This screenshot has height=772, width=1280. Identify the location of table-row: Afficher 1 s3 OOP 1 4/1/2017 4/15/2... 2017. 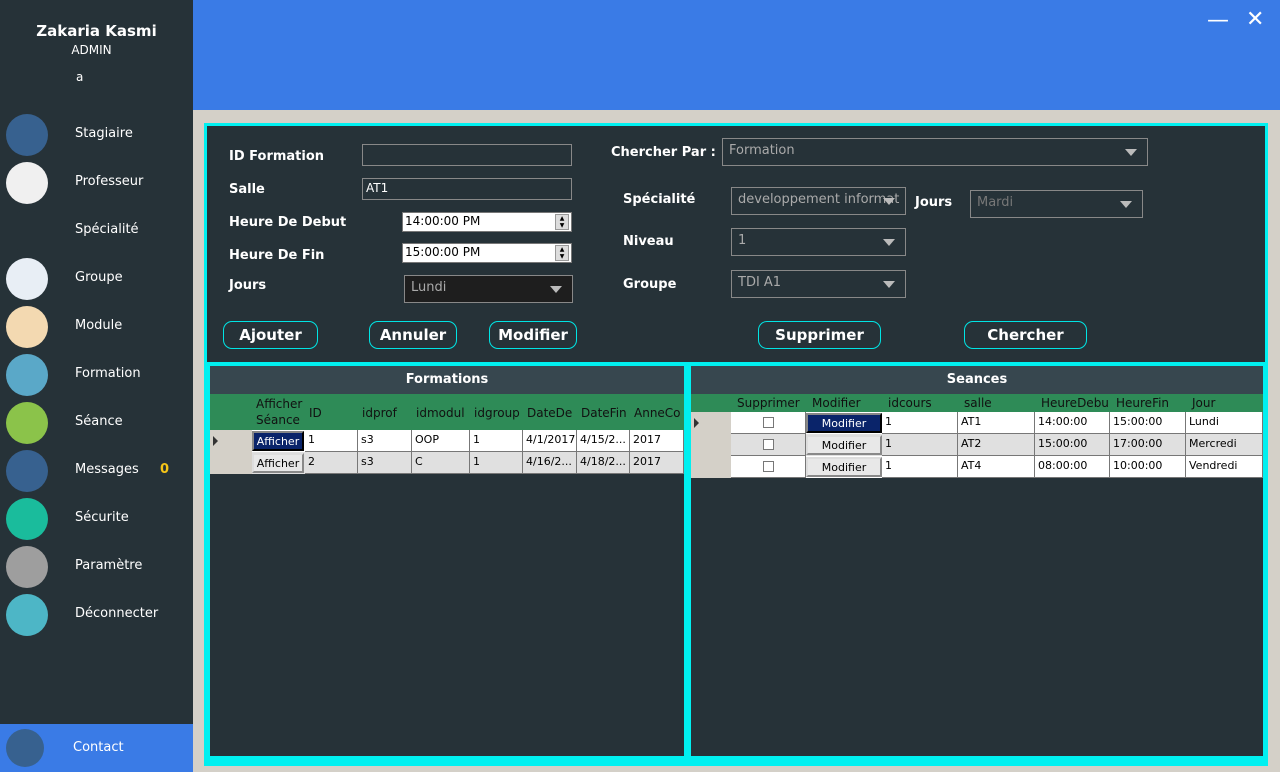
(448, 441).